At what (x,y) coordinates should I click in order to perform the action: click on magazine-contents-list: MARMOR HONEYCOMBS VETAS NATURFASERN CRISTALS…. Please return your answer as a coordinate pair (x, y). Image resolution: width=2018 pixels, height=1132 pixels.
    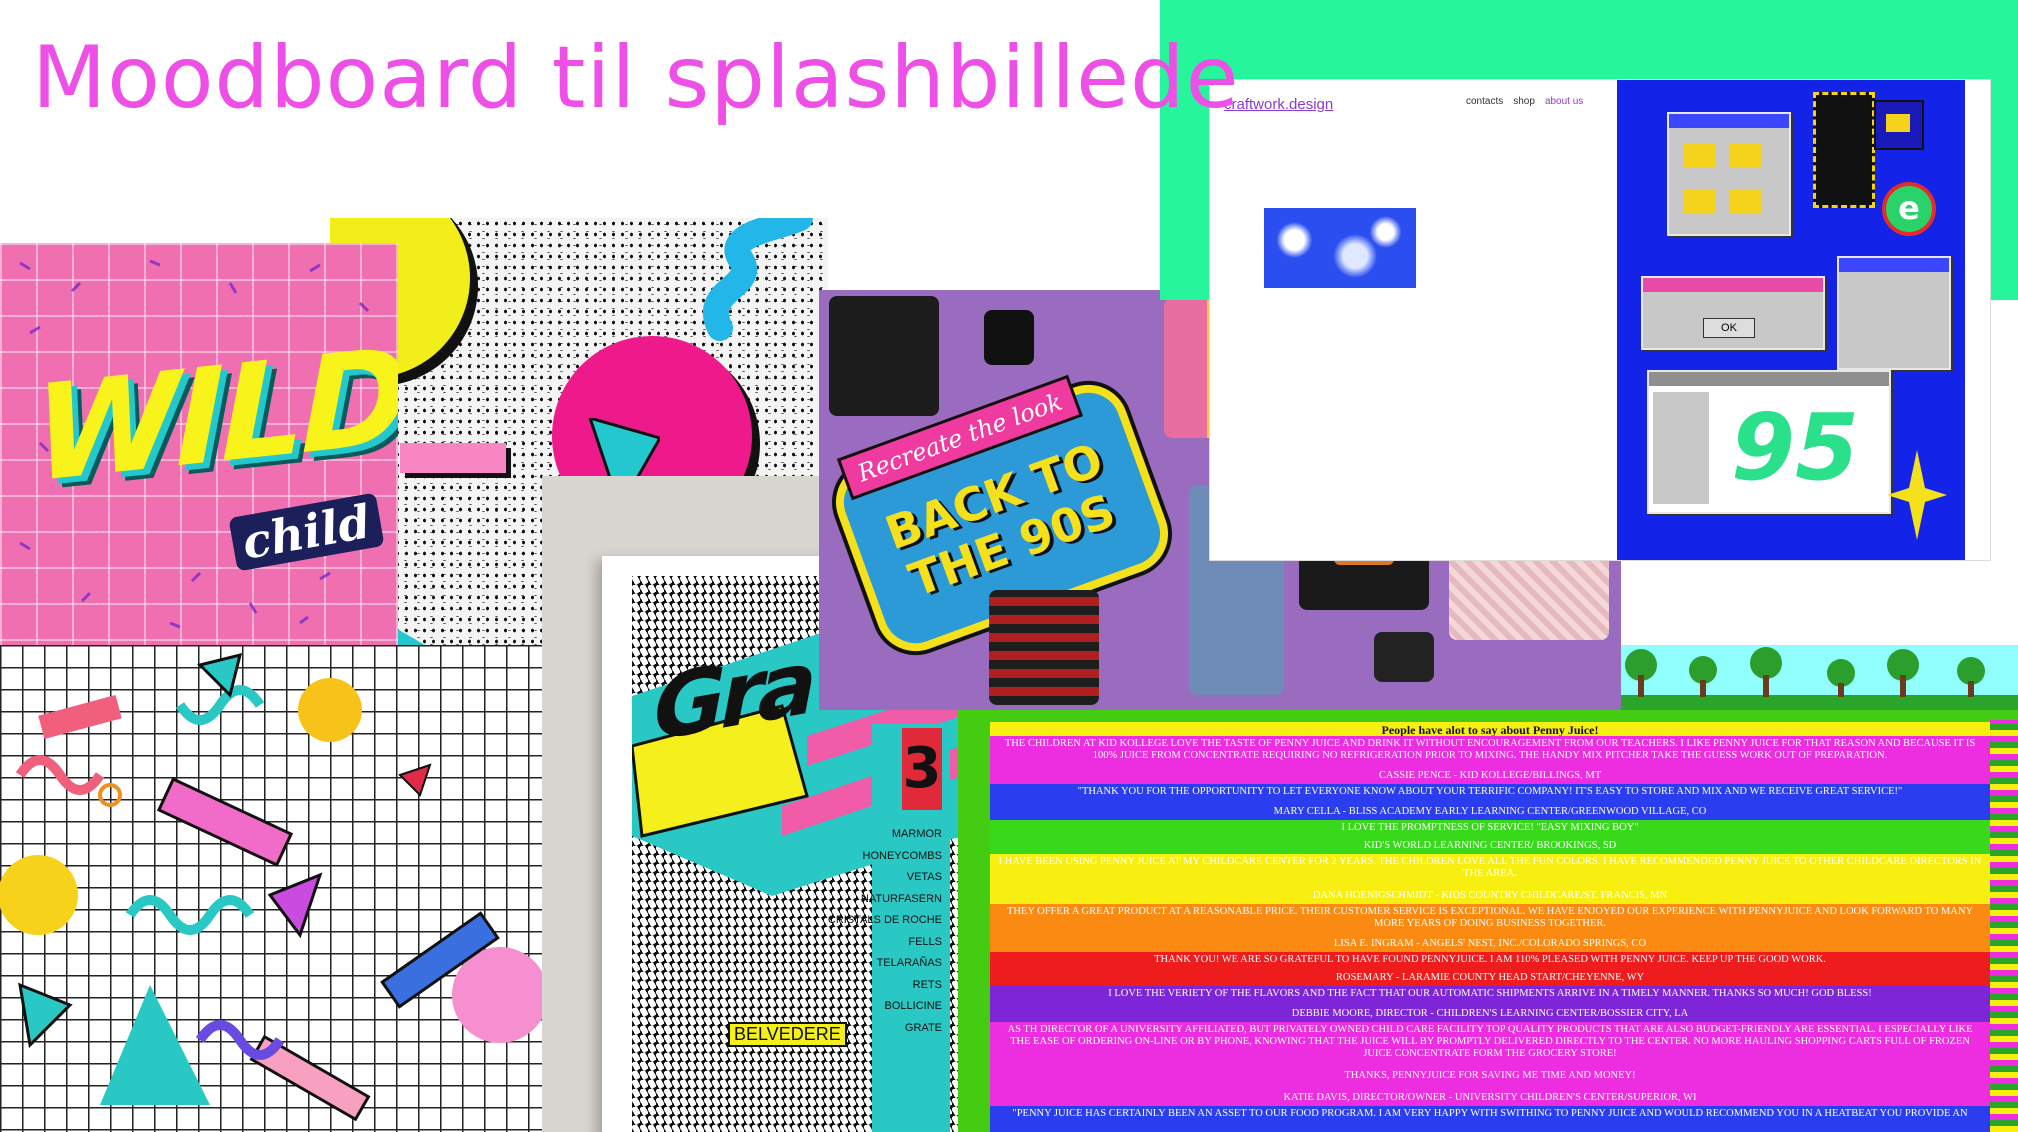
    Looking at the image, I should click on (842, 931).